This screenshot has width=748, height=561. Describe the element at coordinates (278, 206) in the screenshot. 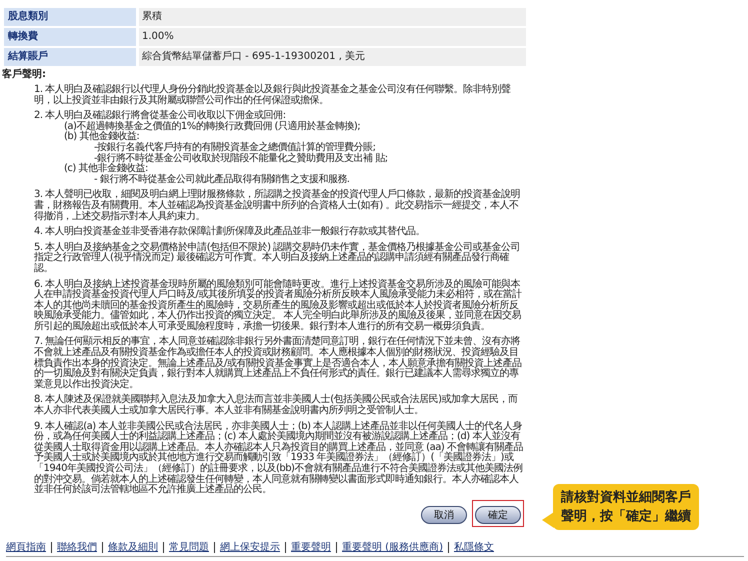

I see `declaration-text: 3. 本人聲明已收取，細閱及明白網上理財服務條款，所認購之投資基金的投資代理人戶口條款，最新的投資基金說明書，財務報告及有關費用。本人並確認為投資基金說明書中所列的合資格人士(如有) 。此交易指示一經提交，本人不得撤消，上述交易指示對本人具約束力。` at that location.